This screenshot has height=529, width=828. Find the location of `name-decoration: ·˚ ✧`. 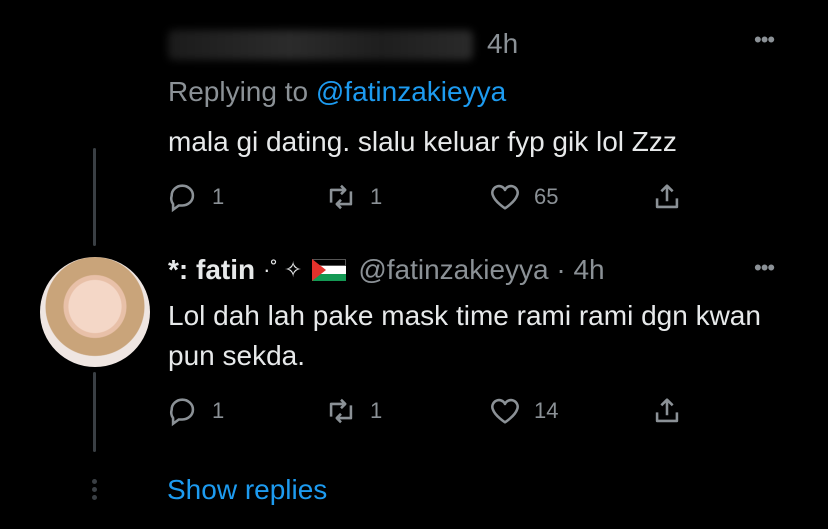

name-decoration: ·˚ ✧ is located at coordinates (283, 269).